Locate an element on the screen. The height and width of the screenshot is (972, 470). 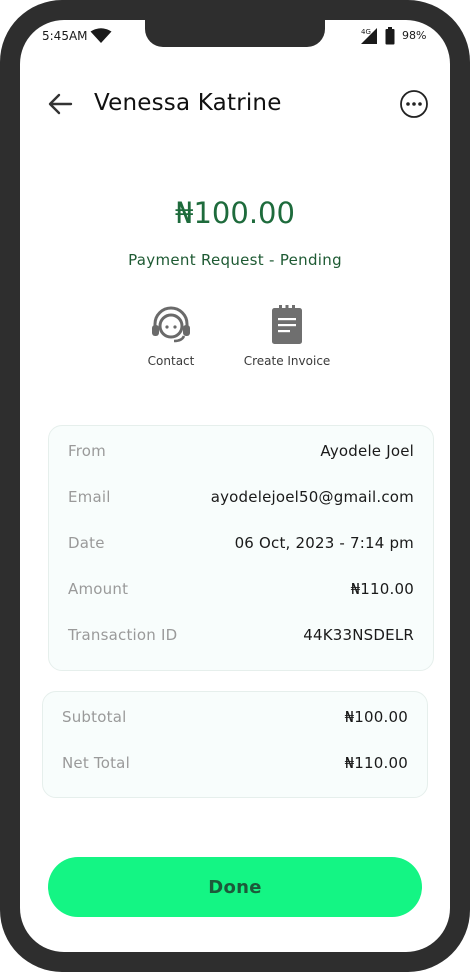
clipboard-icon is located at coordinates (287, 324).